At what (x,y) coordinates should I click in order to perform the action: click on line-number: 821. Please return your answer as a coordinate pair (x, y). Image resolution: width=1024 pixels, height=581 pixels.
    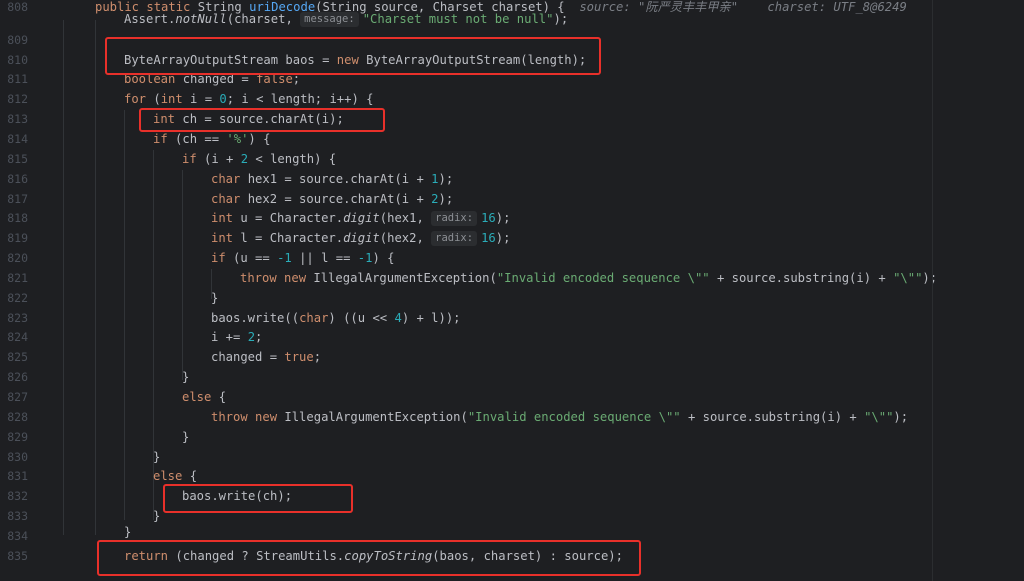
    Looking at the image, I should click on (17, 277).